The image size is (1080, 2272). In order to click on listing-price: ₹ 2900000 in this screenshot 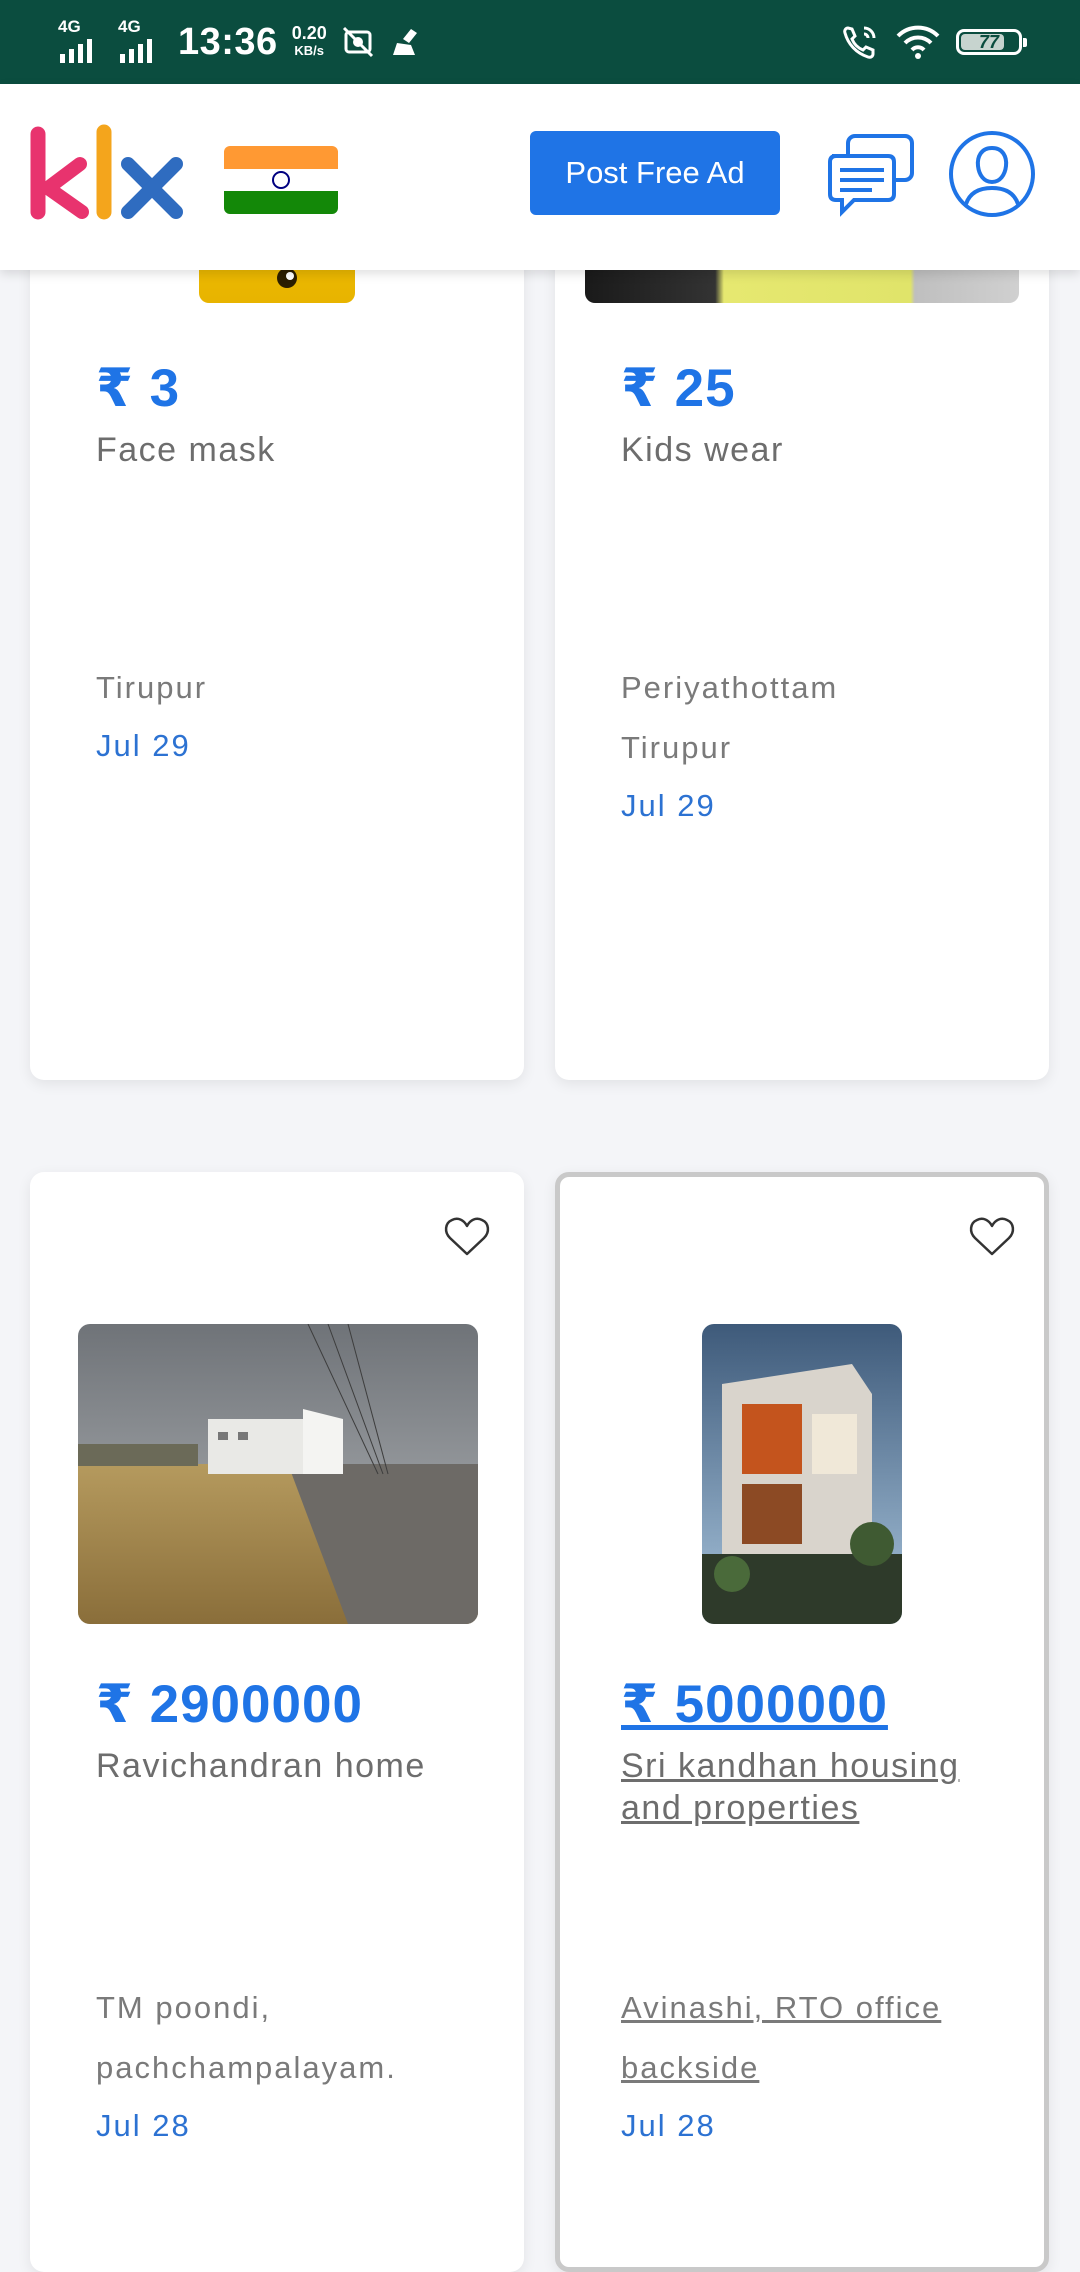, I will do `click(229, 1704)`.